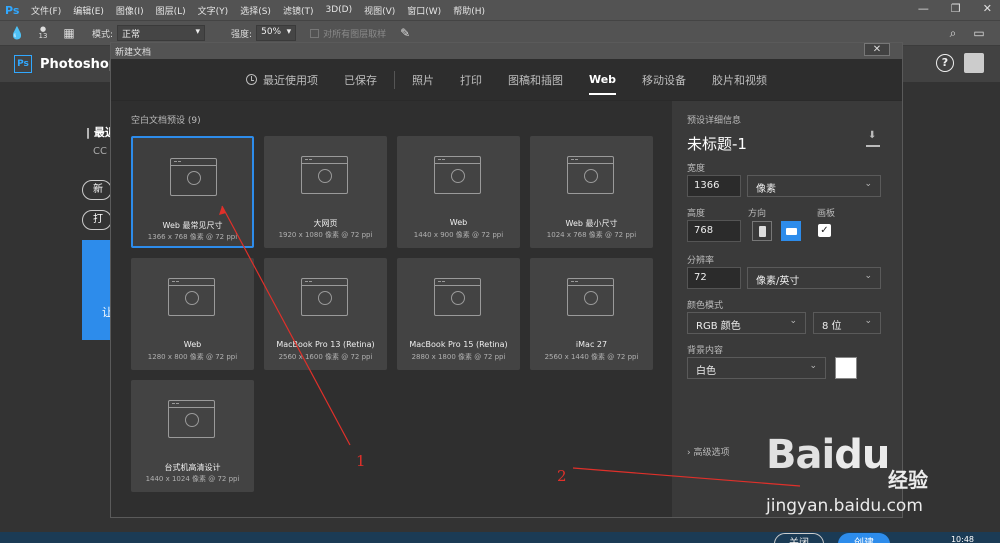  I want to click on restore-button: ❐, so click(956, 8).